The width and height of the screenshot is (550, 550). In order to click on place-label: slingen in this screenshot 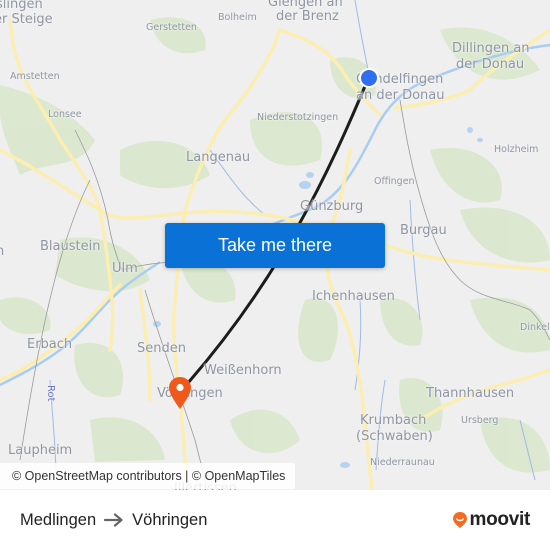, I will do `click(21, 6)`.